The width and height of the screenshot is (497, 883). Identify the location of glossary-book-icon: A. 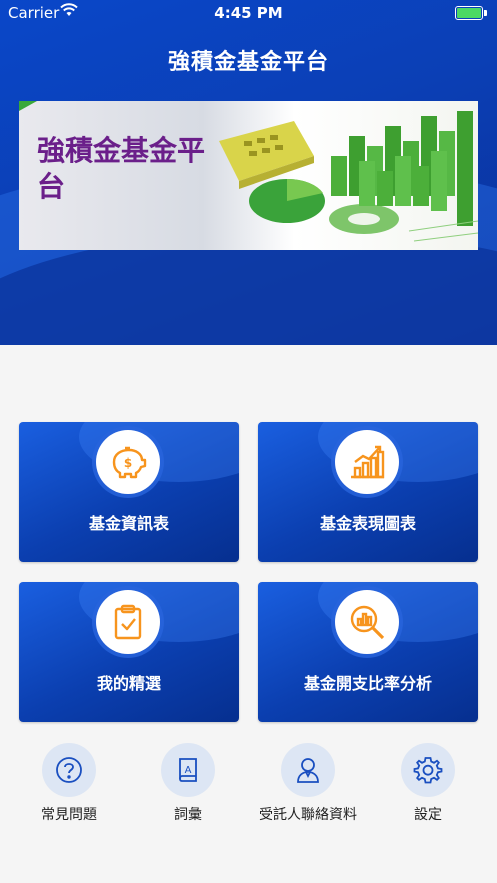
(188, 770).